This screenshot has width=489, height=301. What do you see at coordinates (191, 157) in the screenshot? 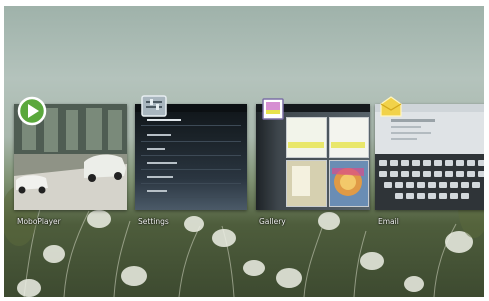
I see `settings-thumbnail` at bounding box center [191, 157].